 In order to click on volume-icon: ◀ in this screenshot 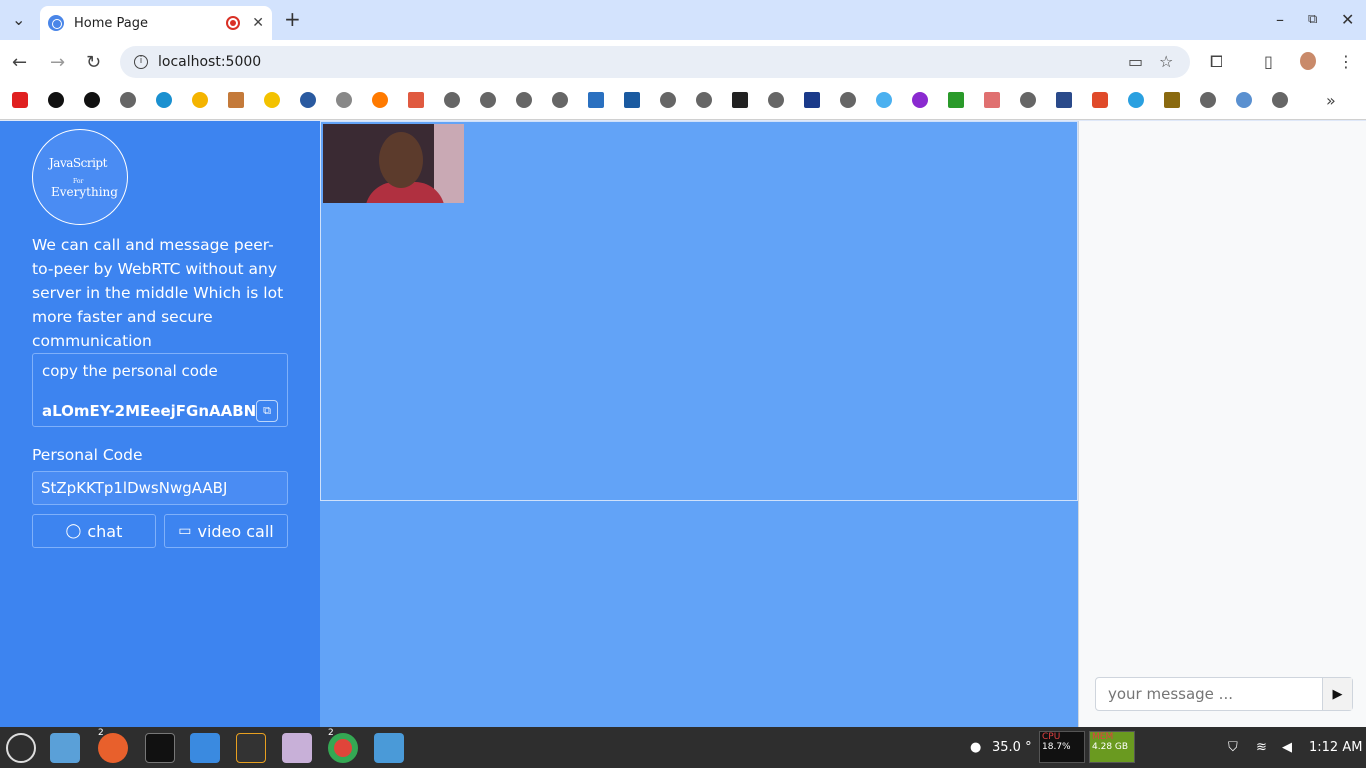, I will do `click(1287, 747)`.